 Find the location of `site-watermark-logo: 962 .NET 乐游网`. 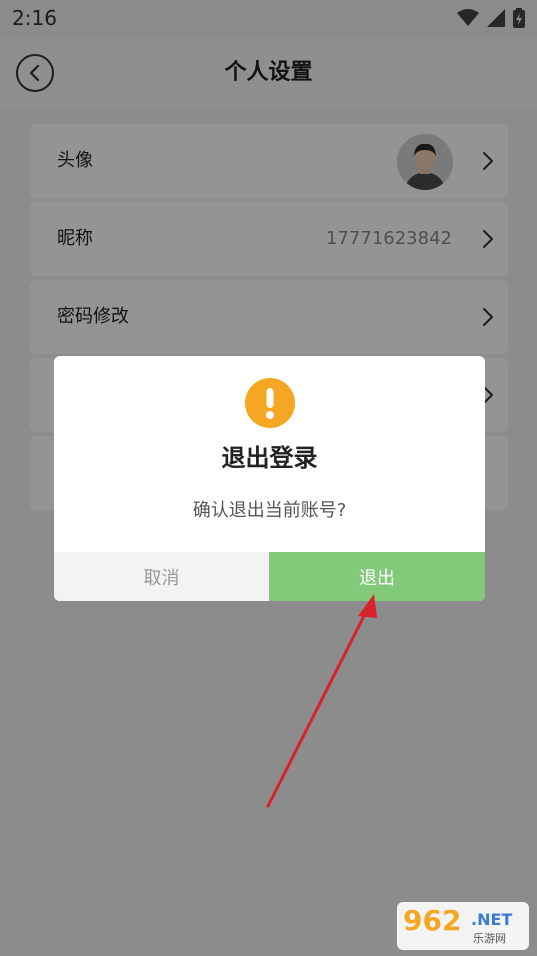

site-watermark-logo: 962 .NET 乐游网 is located at coordinates (463, 926).